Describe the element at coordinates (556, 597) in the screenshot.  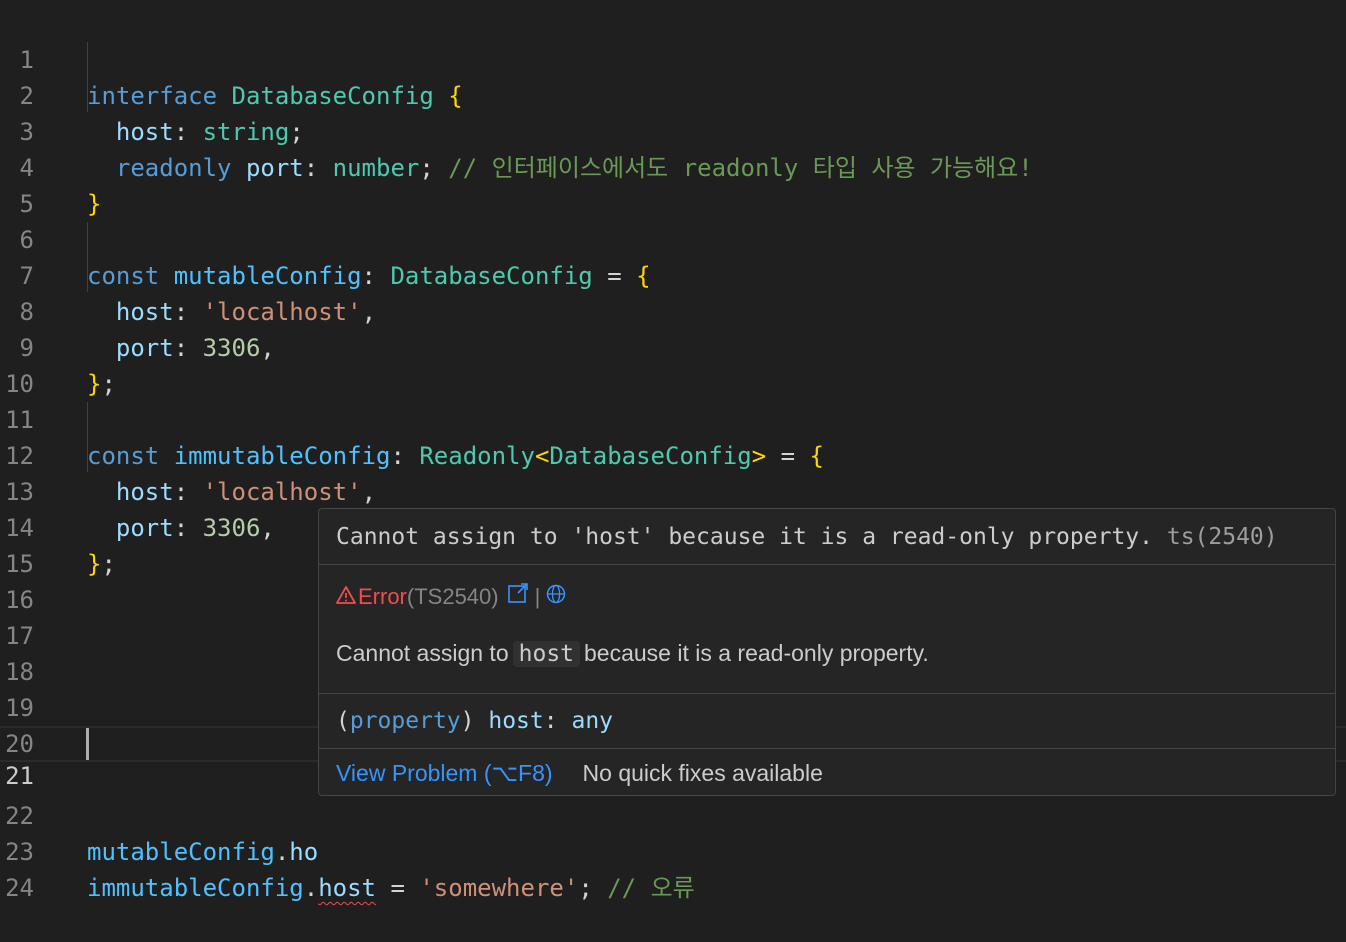
I see `globe-icon` at that location.